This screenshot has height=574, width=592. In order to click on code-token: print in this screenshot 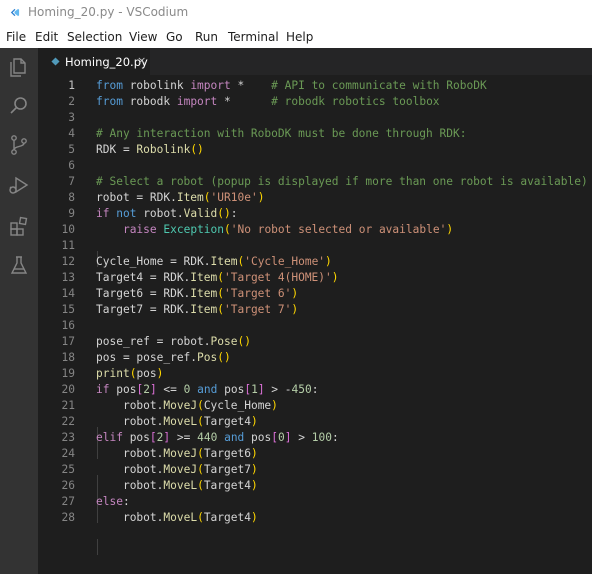, I will do `click(113, 373)`.